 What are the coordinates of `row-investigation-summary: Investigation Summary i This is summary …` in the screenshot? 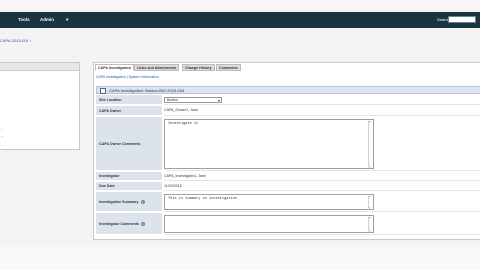 It's located at (288, 202).